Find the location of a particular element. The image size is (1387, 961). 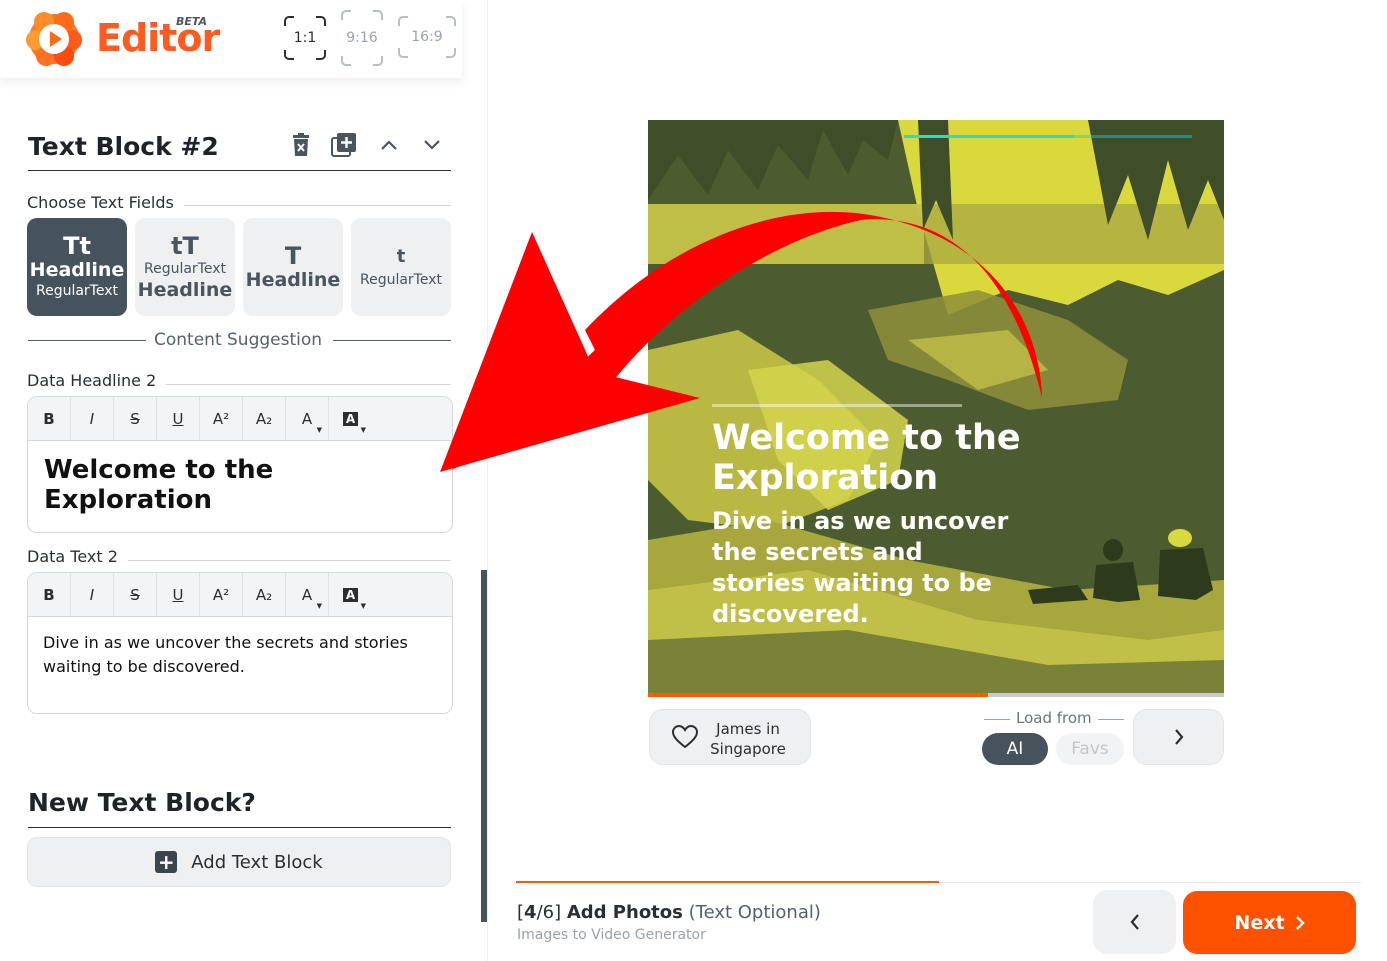

field-option-line2: Headline is located at coordinates (185, 290).